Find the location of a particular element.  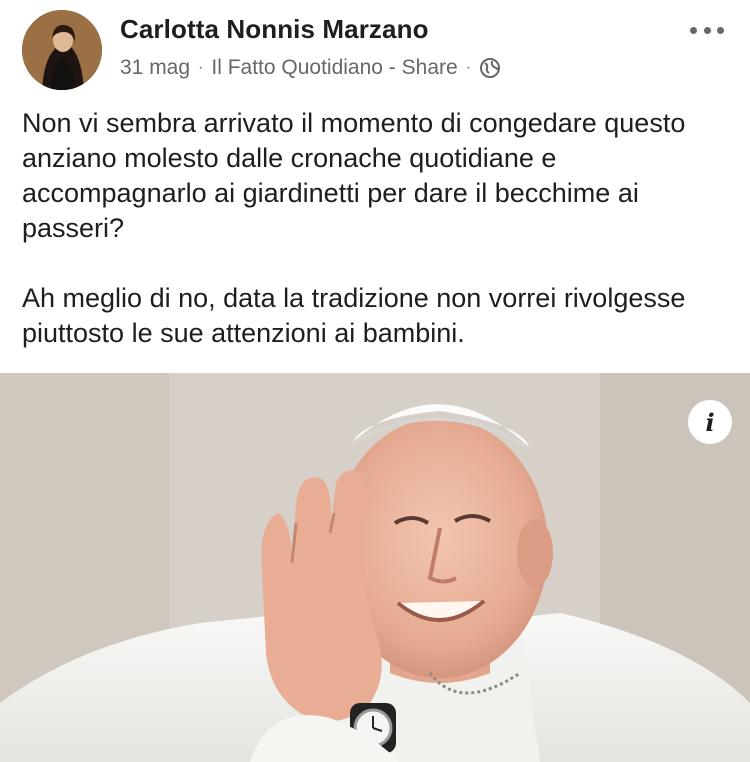

avatar-image is located at coordinates (62, 50).